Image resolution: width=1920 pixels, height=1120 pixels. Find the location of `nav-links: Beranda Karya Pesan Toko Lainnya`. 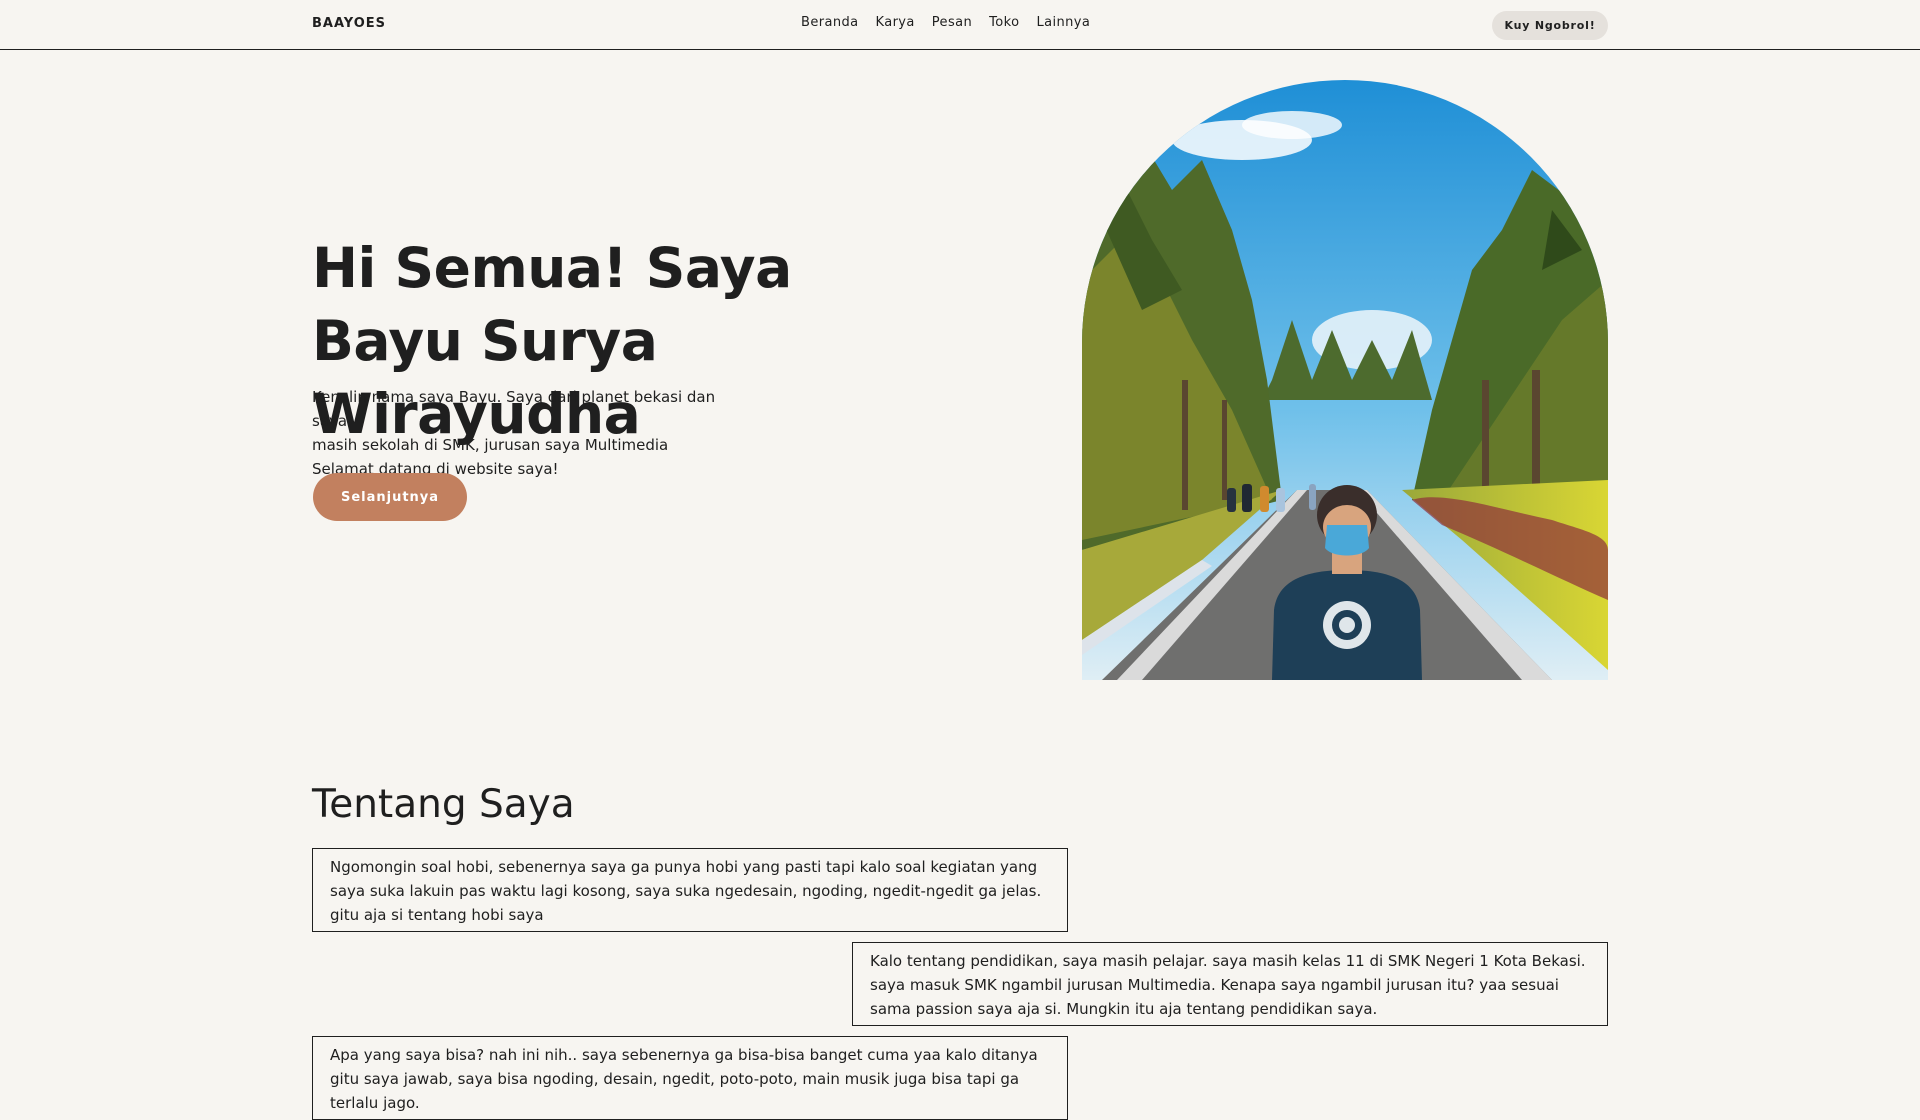

nav-links: Beranda Karya Pesan Toko Lainnya is located at coordinates (945, 22).